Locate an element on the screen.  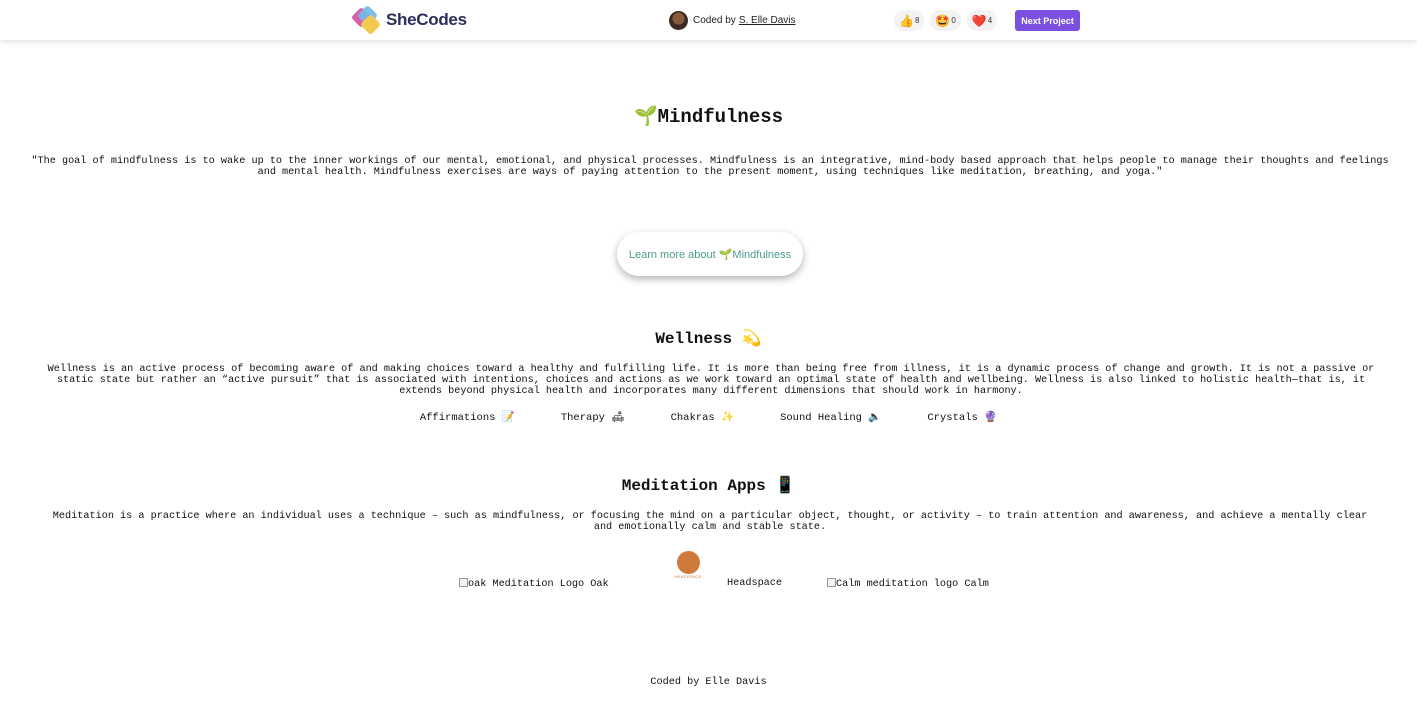
calm-logo-alt: Calm meditation logo is located at coordinates (897, 584).